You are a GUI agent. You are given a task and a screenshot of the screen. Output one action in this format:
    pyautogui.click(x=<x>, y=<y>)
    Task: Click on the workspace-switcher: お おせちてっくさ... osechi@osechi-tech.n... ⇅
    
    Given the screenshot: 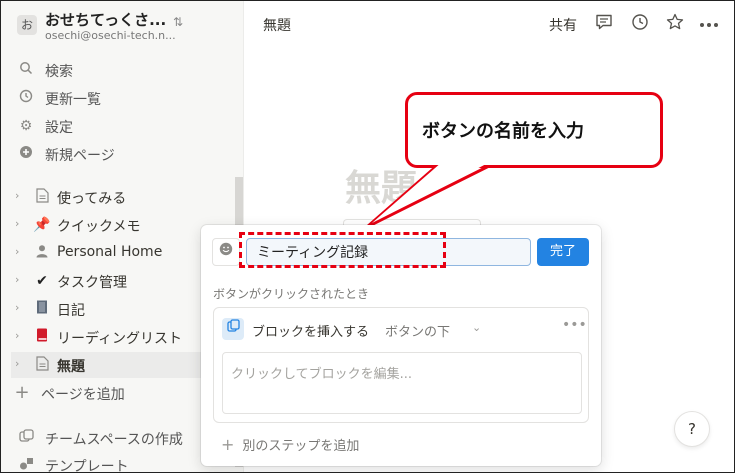 What is the action you would take?
    pyautogui.click(x=125, y=27)
    